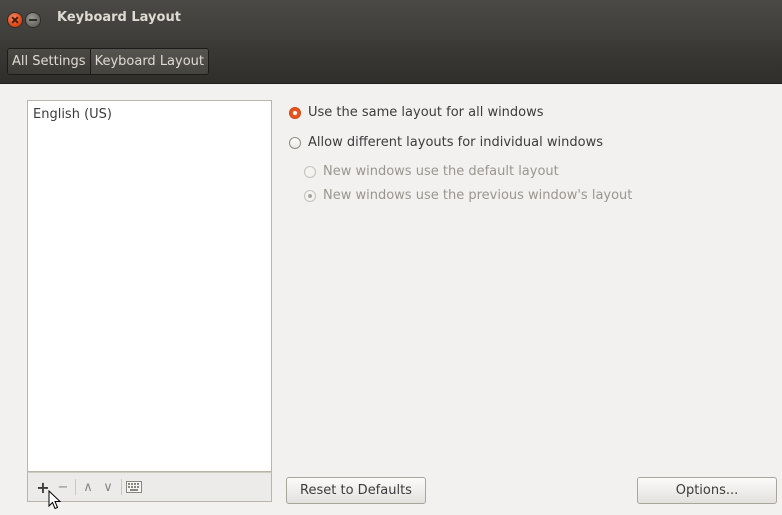 The width and height of the screenshot is (782, 515). I want to click on radio-selected-icon, so click(295, 112).